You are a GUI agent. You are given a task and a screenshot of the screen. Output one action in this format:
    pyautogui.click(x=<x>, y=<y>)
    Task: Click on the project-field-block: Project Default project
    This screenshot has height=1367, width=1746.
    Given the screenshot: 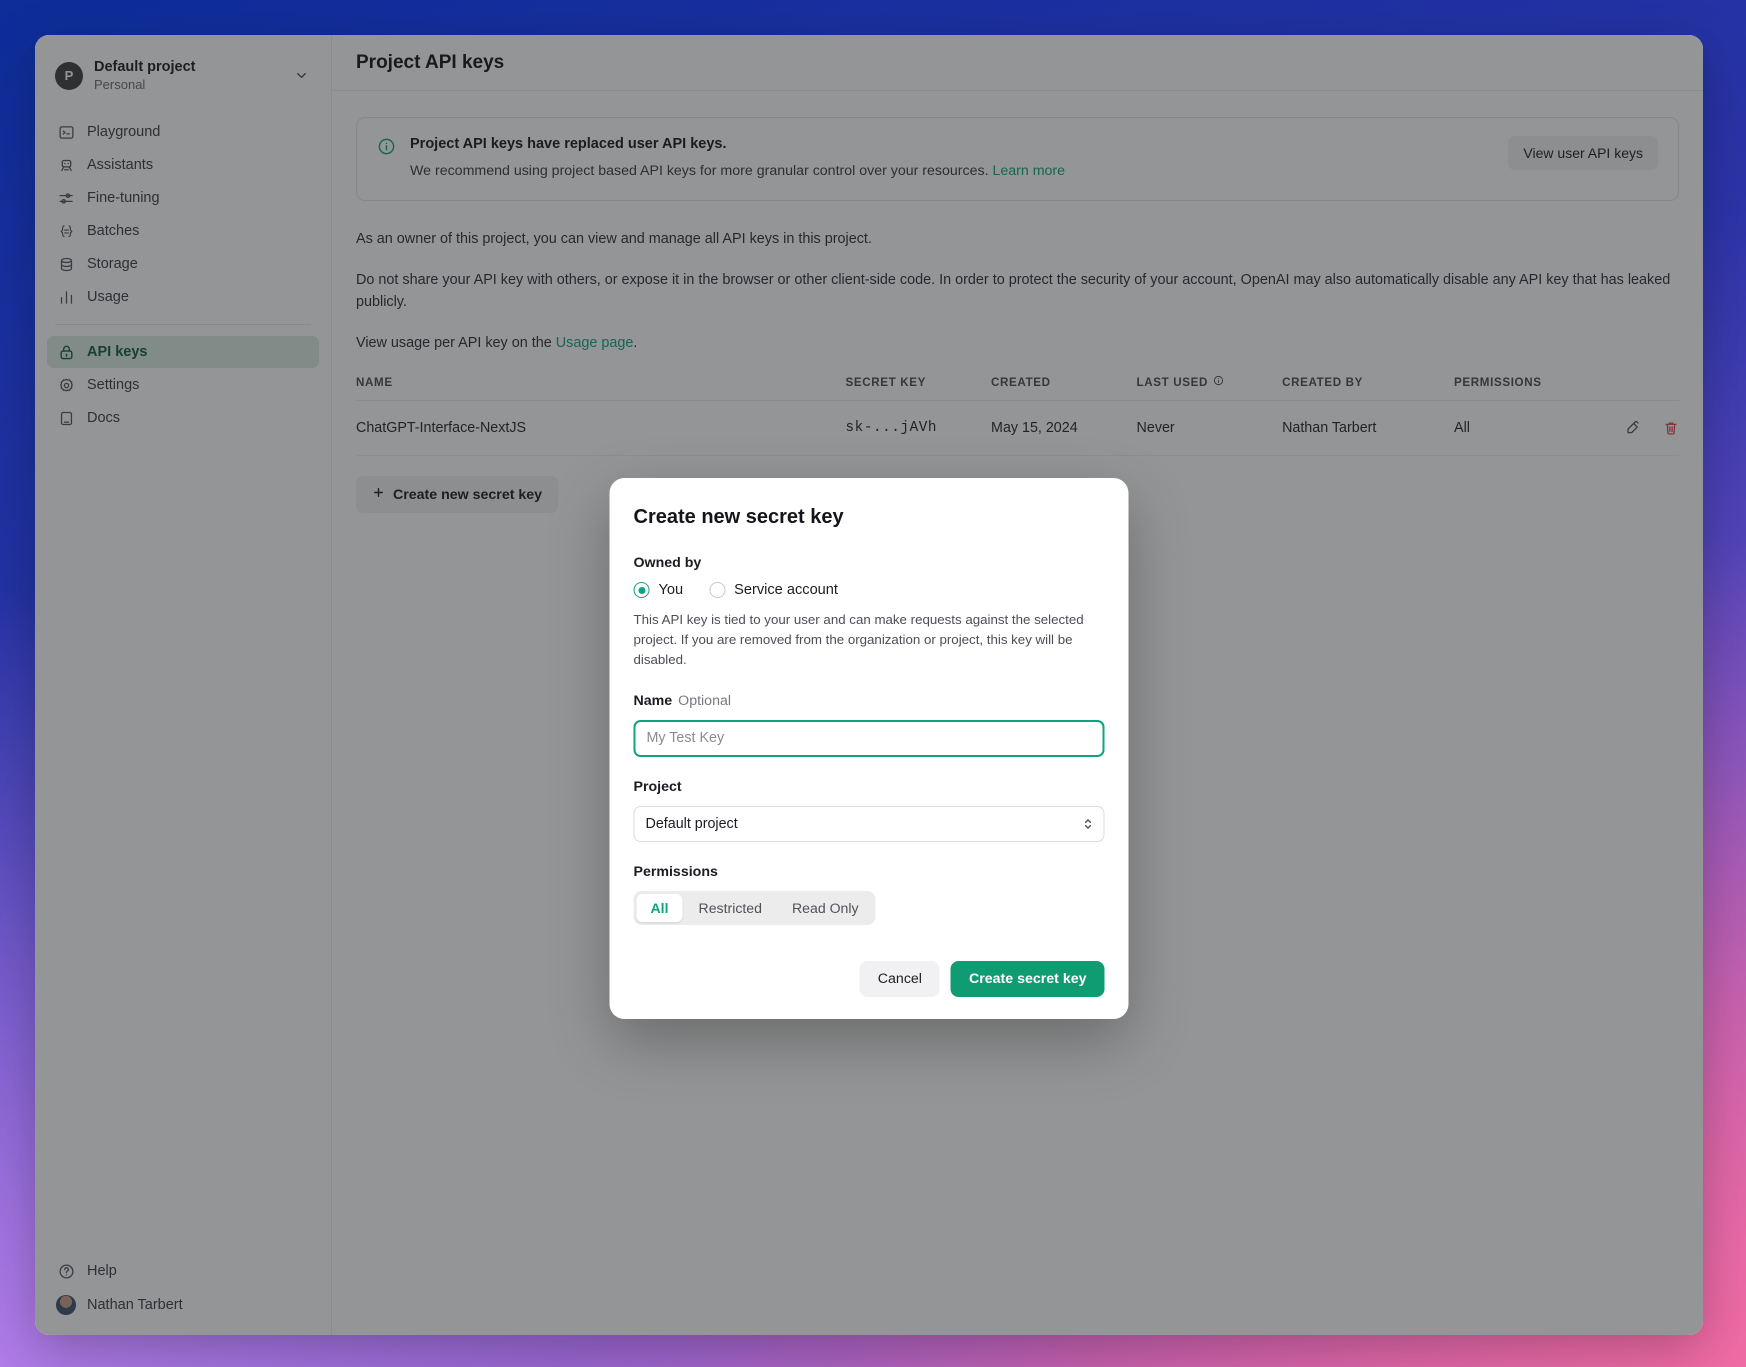 What is the action you would take?
    pyautogui.click(x=869, y=810)
    